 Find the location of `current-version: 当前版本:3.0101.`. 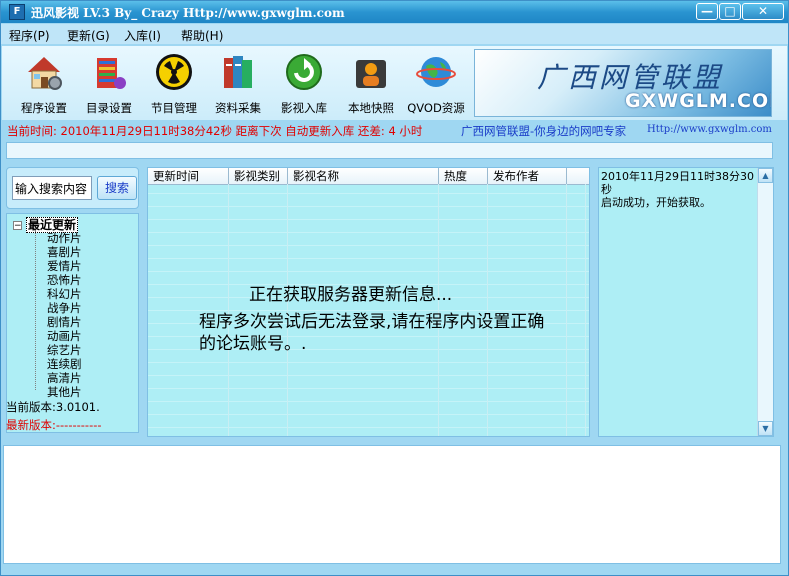

current-version: 当前版本:3.0101. is located at coordinates (53, 407).